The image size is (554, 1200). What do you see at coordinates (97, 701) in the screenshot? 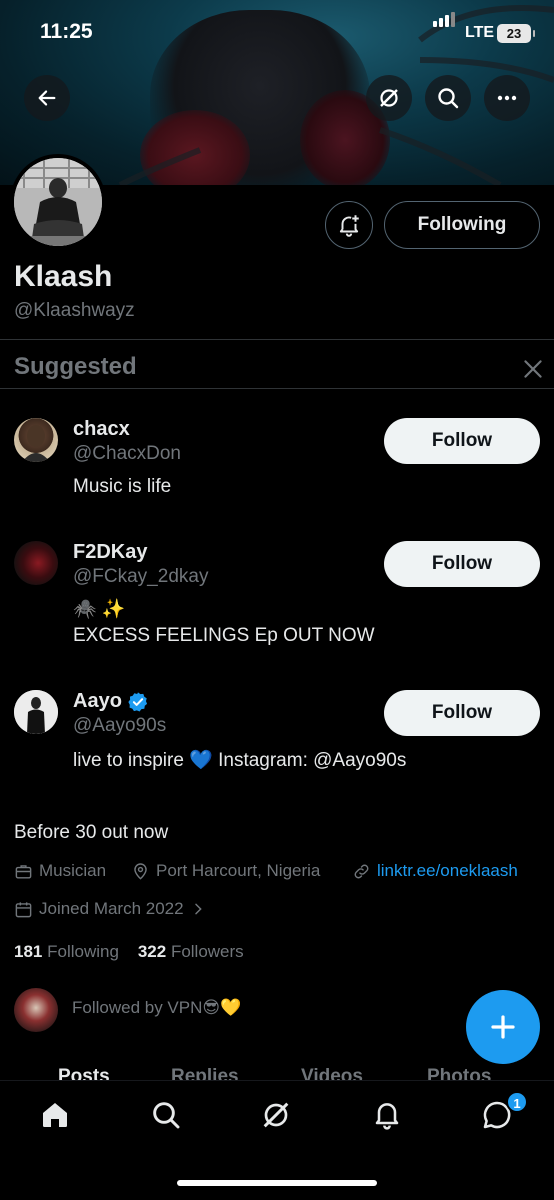
I see `suggested-name: Aayo` at bounding box center [97, 701].